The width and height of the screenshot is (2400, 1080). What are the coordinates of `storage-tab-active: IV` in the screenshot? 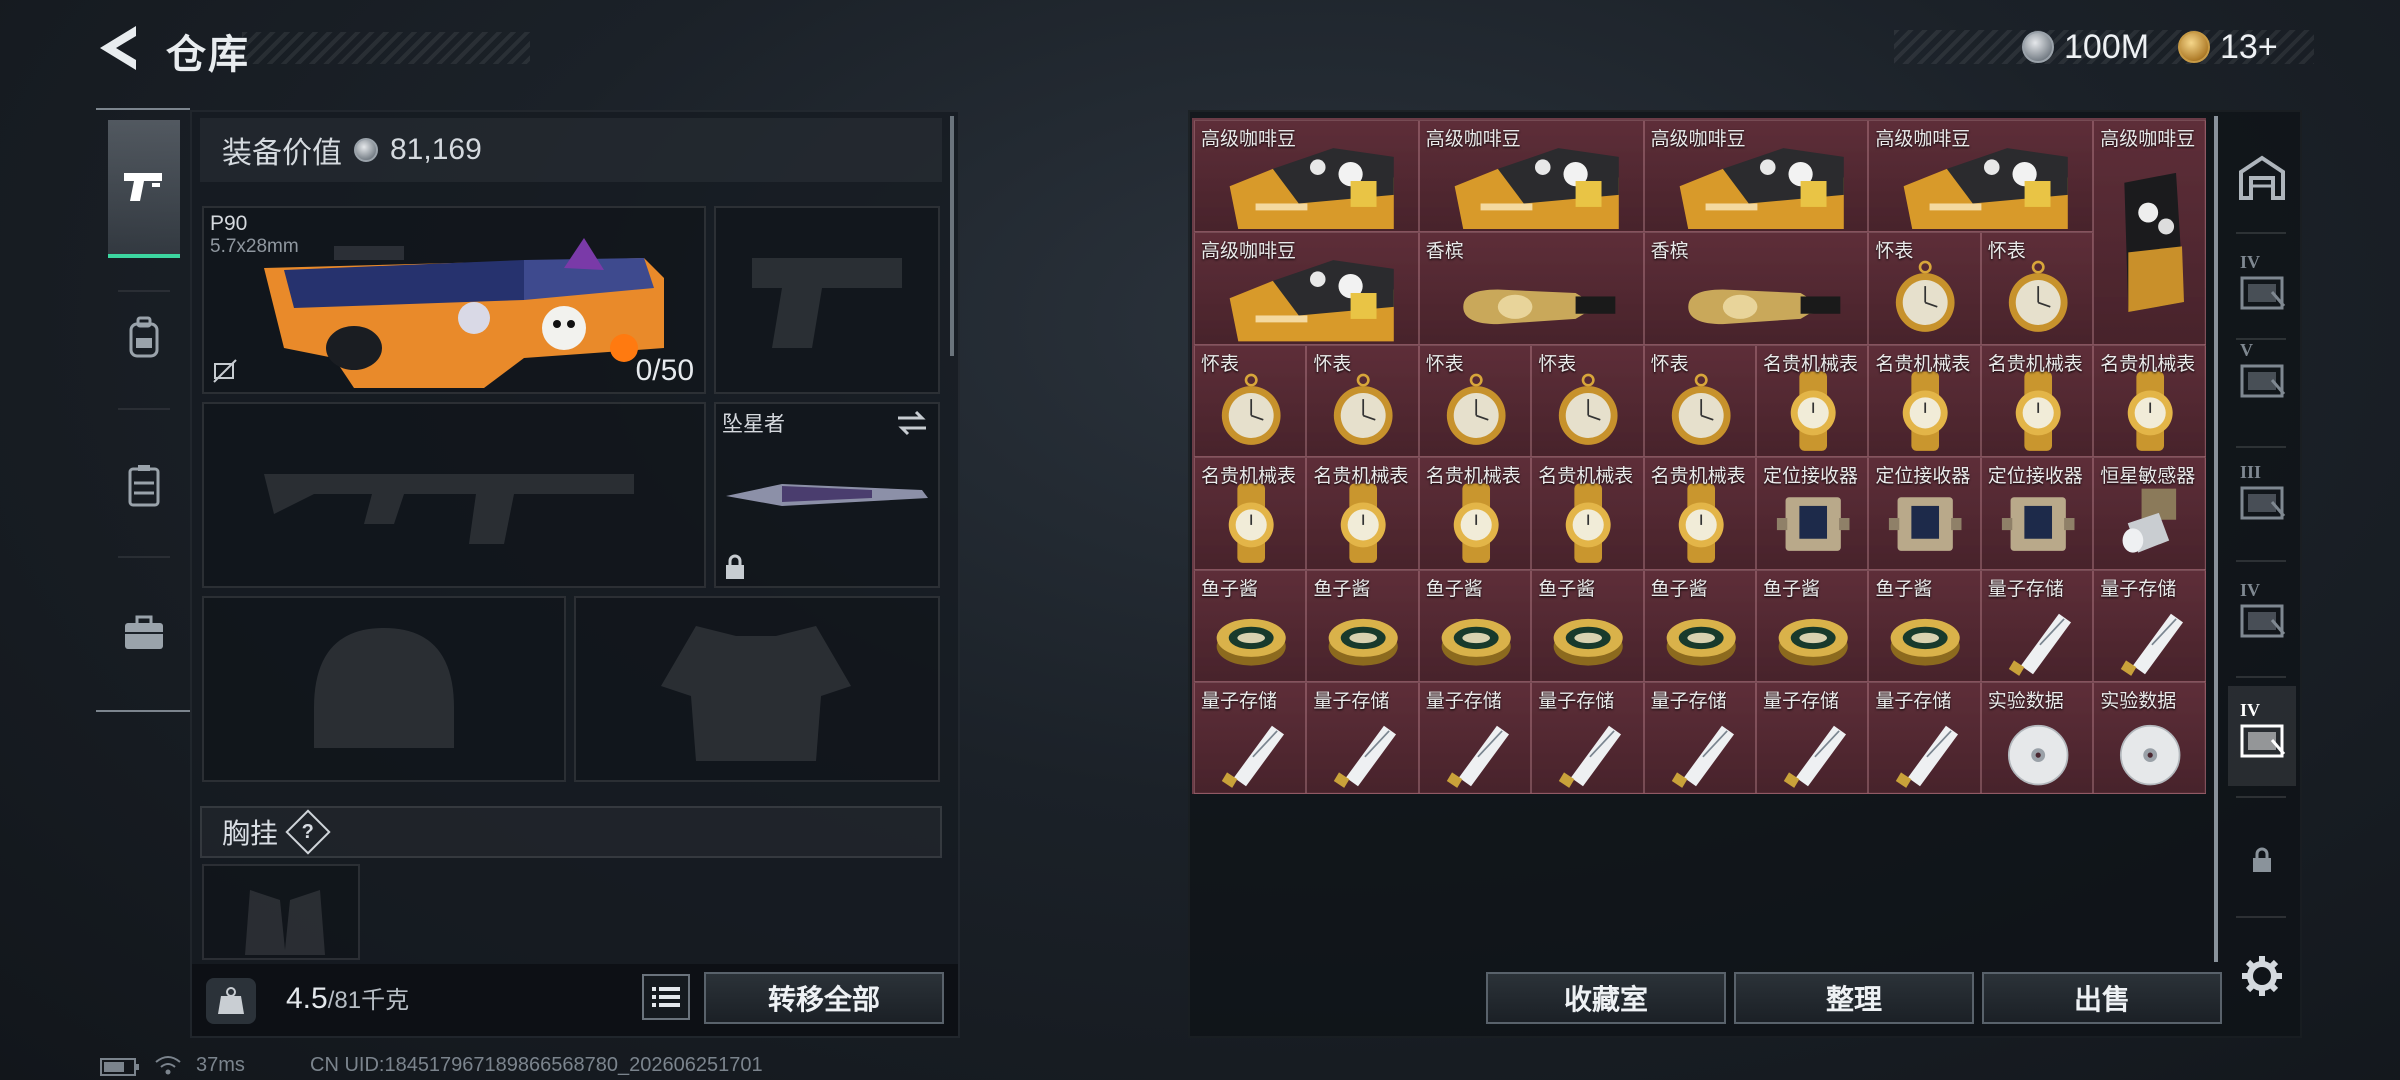 It's located at (2262, 736).